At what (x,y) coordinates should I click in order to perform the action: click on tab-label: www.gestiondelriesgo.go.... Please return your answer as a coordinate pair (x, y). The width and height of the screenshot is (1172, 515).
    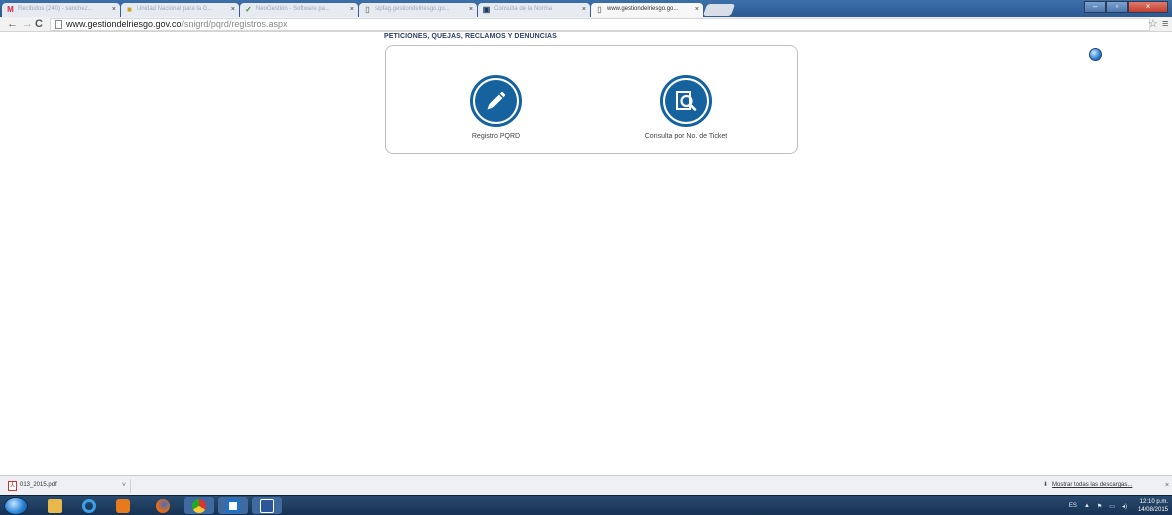
    Looking at the image, I should click on (643, 9).